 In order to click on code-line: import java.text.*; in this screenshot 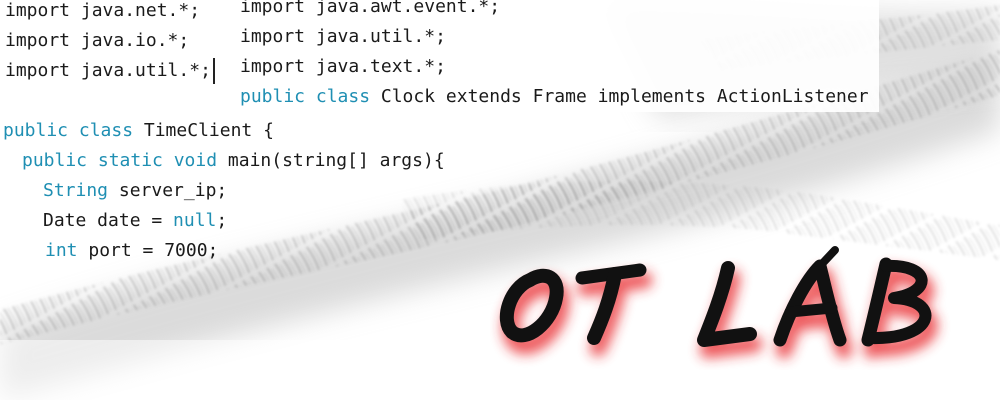, I will do `click(559, 67)`.